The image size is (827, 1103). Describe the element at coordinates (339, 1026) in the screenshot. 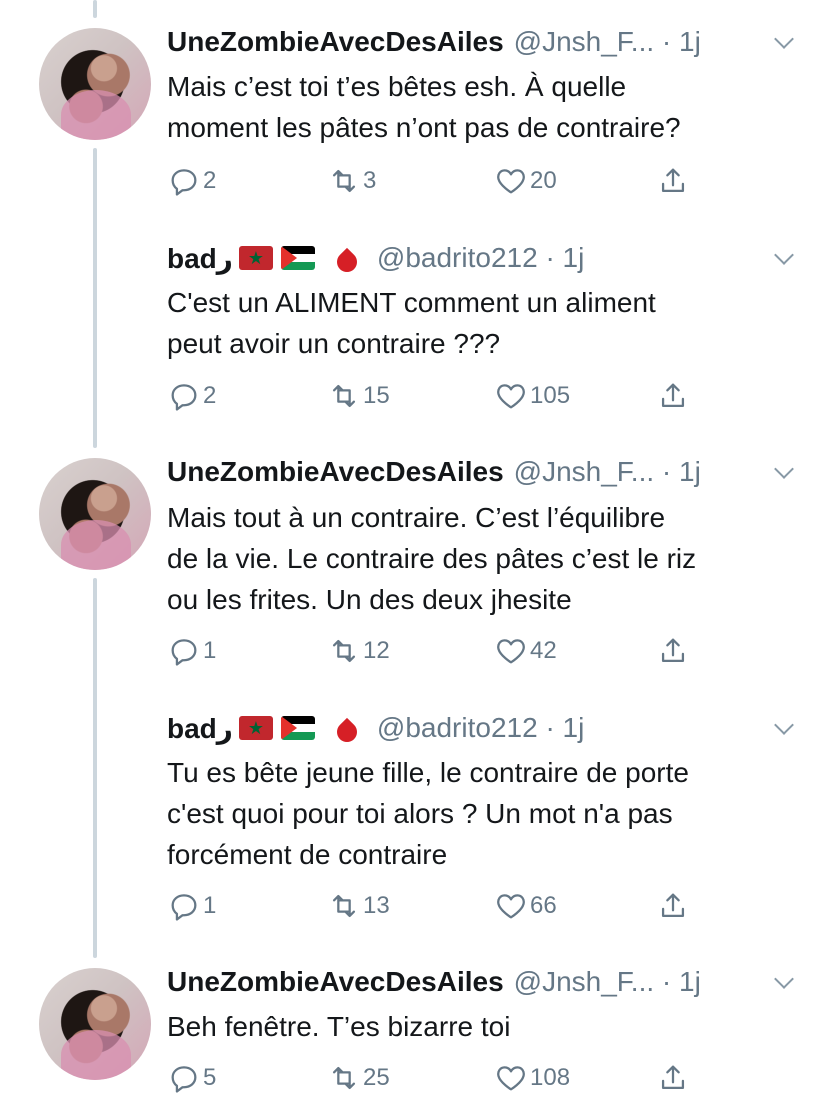

I see `tweet-text: Beh fenêtre. T’es bizarre toi` at that location.